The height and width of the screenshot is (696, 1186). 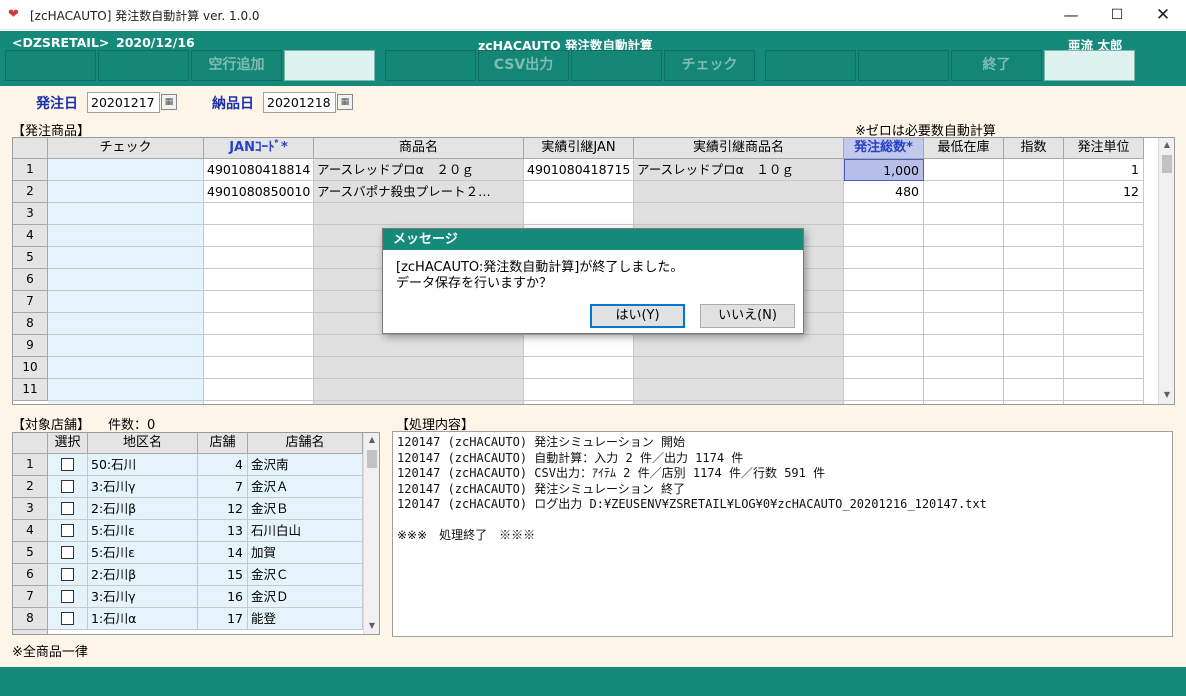 What do you see at coordinates (1104, 148) in the screenshot?
I see `column-header-order-unit: 発注単位` at bounding box center [1104, 148].